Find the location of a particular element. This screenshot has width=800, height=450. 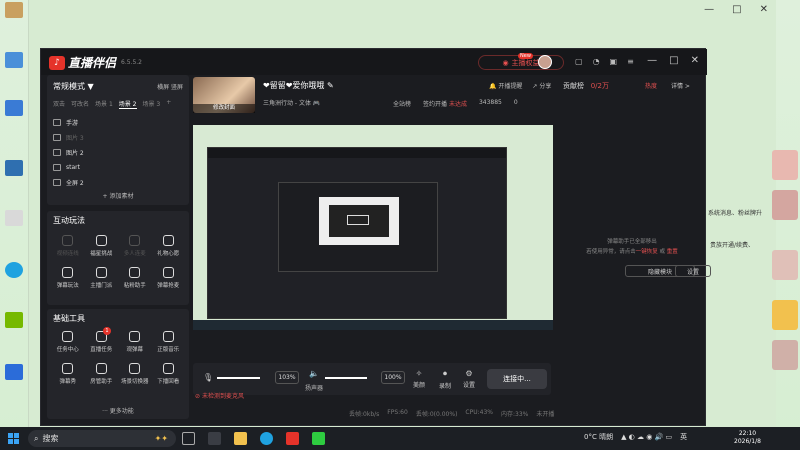

record-button: ⏺ 录制 is located at coordinates (445, 379).